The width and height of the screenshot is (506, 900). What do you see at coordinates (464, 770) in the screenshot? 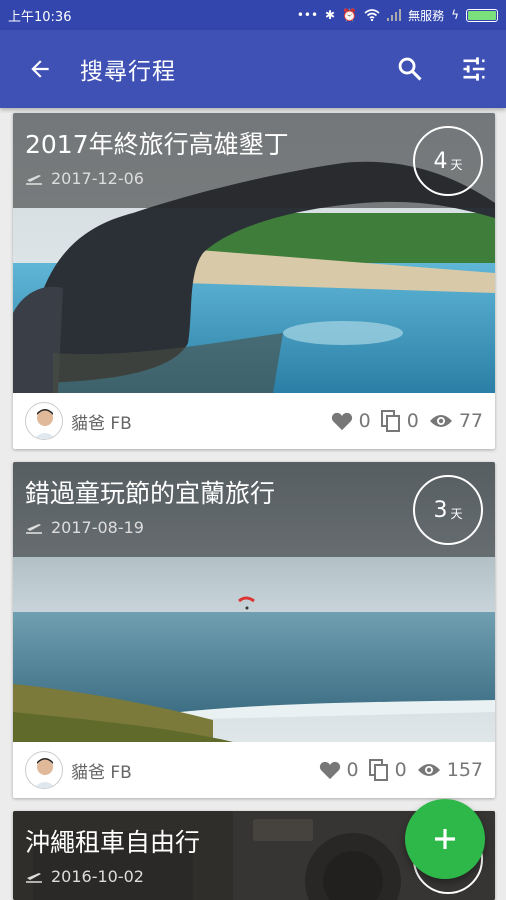
I see `view-count: 157` at bounding box center [464, 770].